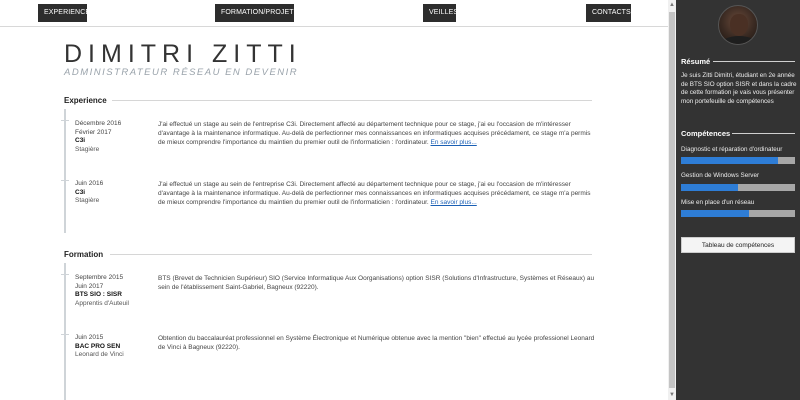 The image size is (800, 400). What do you see at coordinates (739, 40) in the screenshot?
I see `avatar-shoulders` at bounding box center [739, 40].